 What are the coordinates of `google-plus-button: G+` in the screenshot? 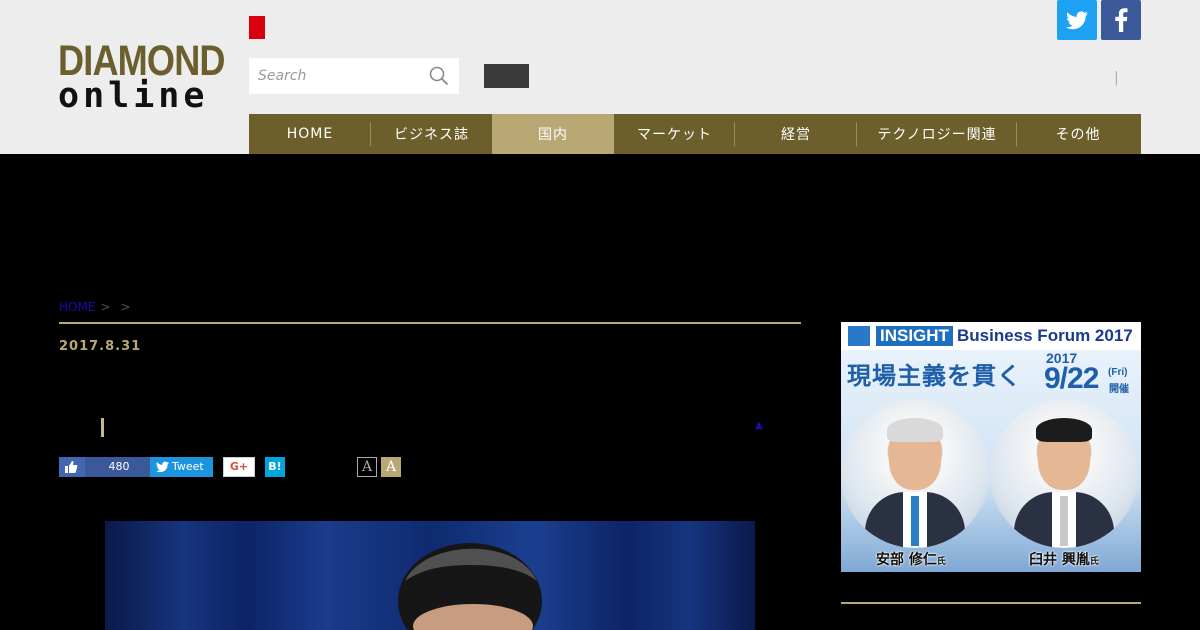 It's located at (239, 467).